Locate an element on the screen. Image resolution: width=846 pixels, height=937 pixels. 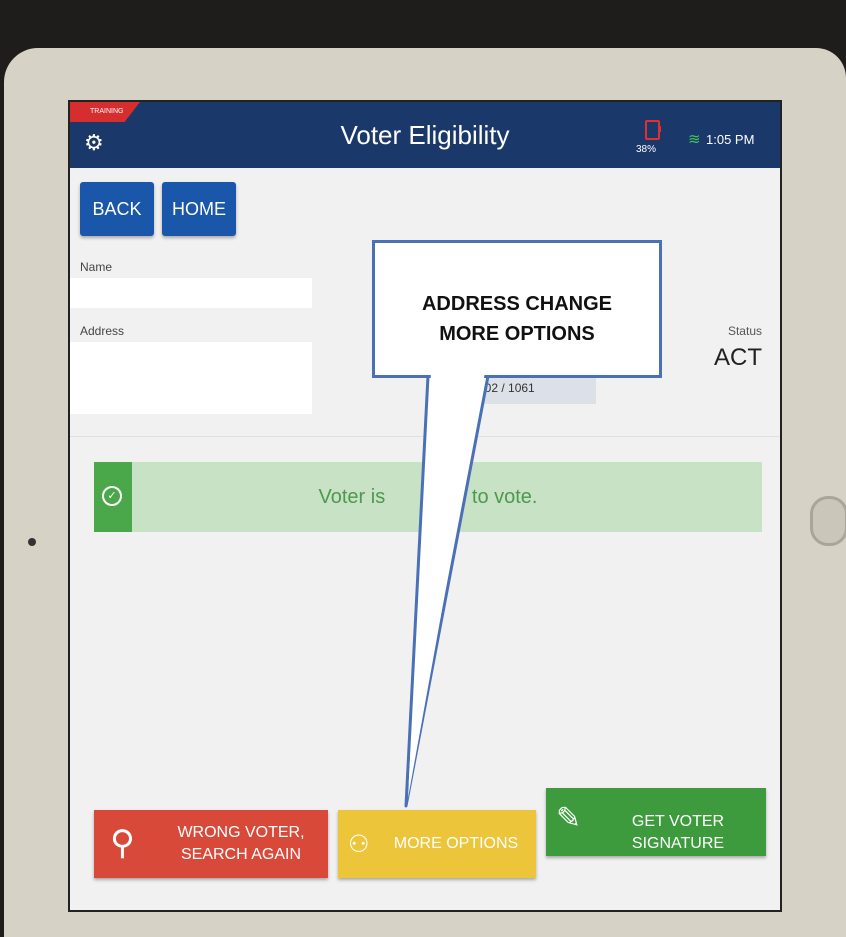
callout-box: ADDRESS CHANGE MORE OPTIONS is located at coordinates (517, 309).